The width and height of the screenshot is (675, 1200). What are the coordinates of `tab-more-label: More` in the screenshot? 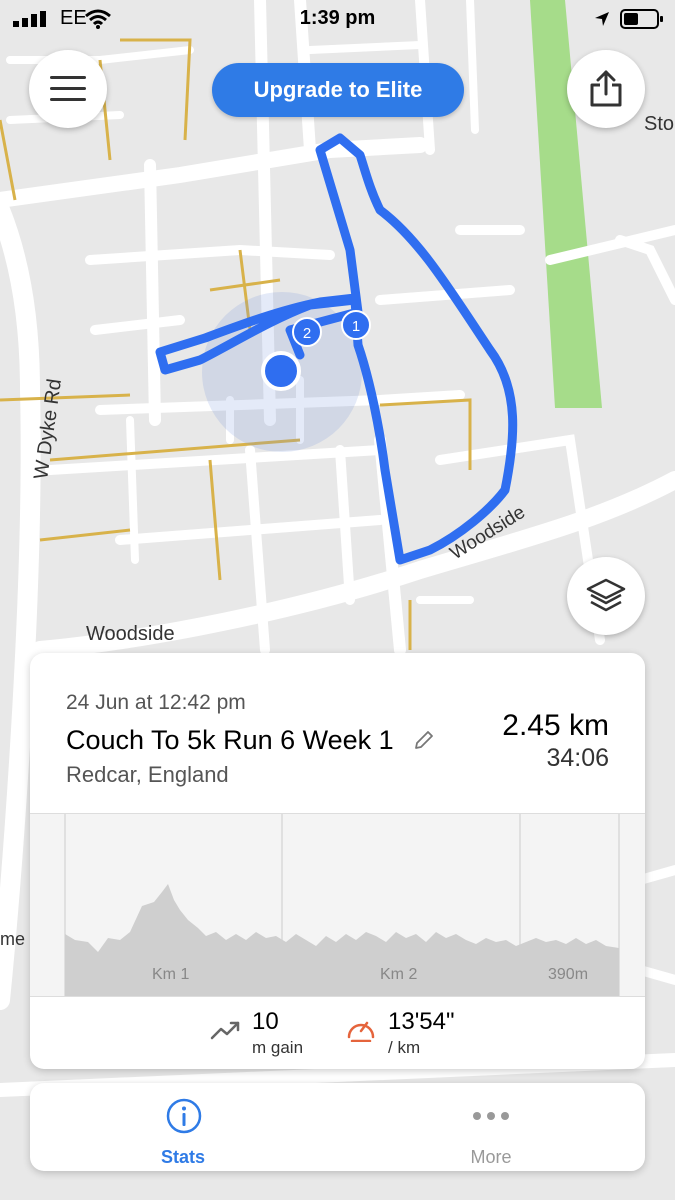 It's located at (491, 1157).